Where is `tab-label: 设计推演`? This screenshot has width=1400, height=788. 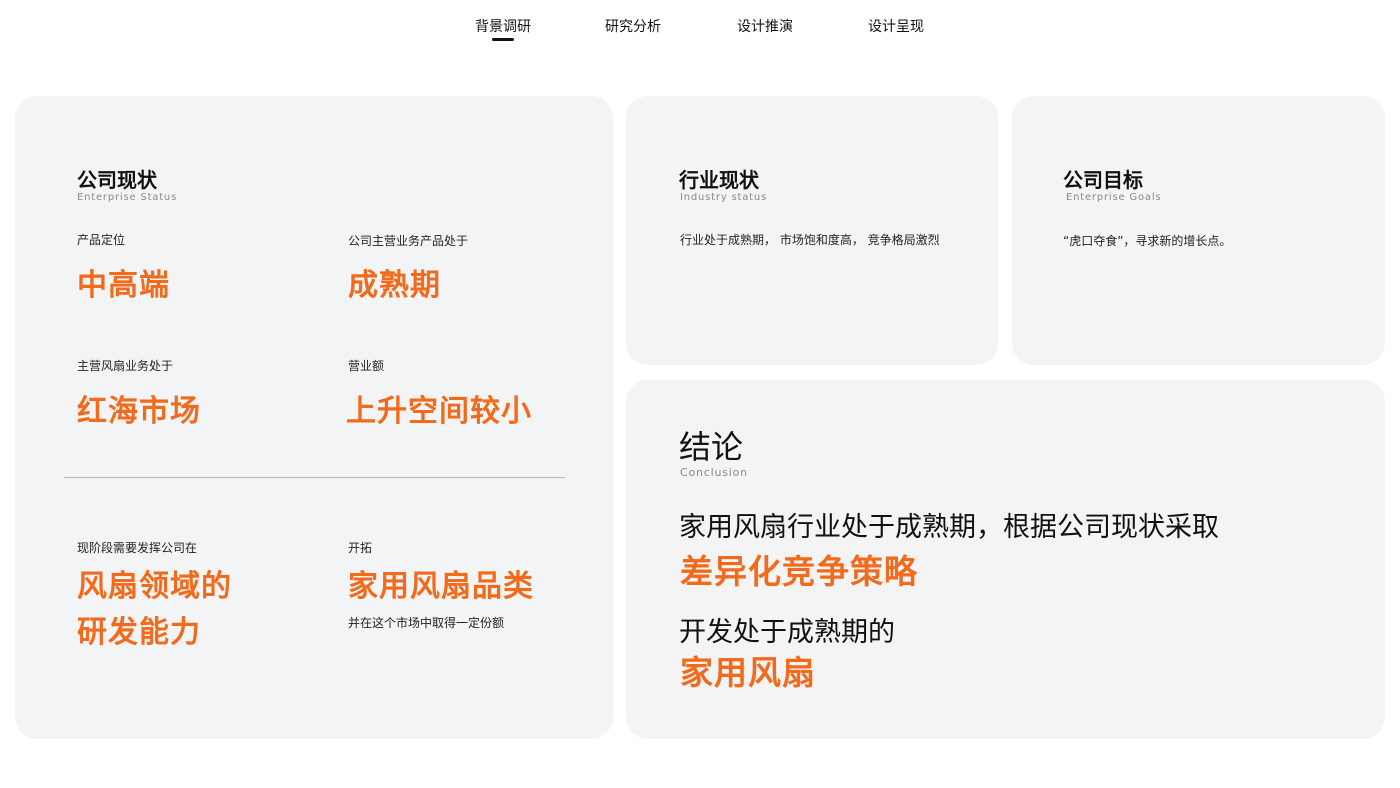
tab-label: 设计推演 is located at coordinates (765, 27).